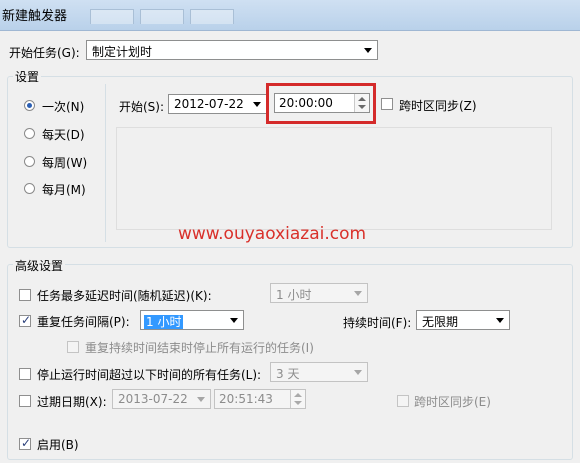 This screenshot has width=580, height=463. I want to click on start-time-field: 20:00:00, so click(322, 103).